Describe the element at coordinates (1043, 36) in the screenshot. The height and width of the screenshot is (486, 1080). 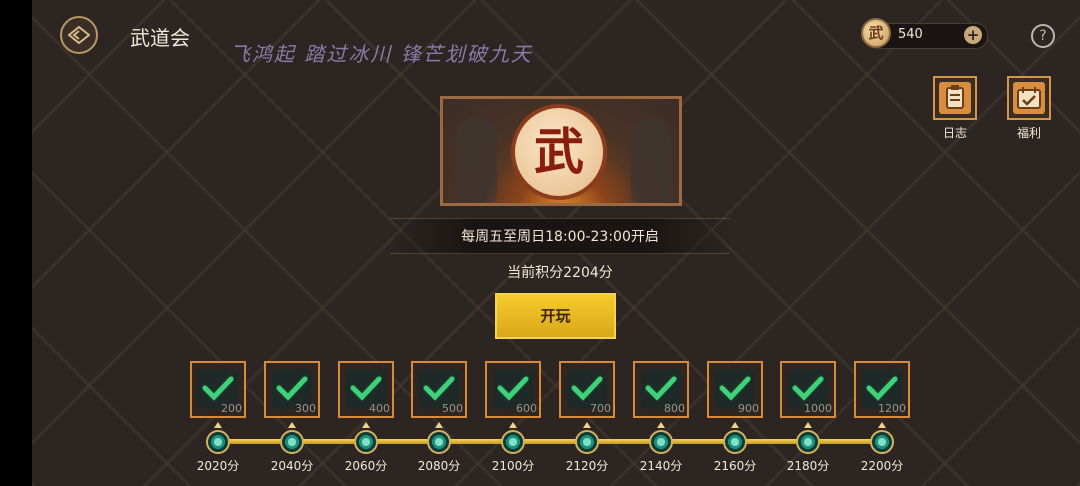
I see `help-button: ?` at that location.